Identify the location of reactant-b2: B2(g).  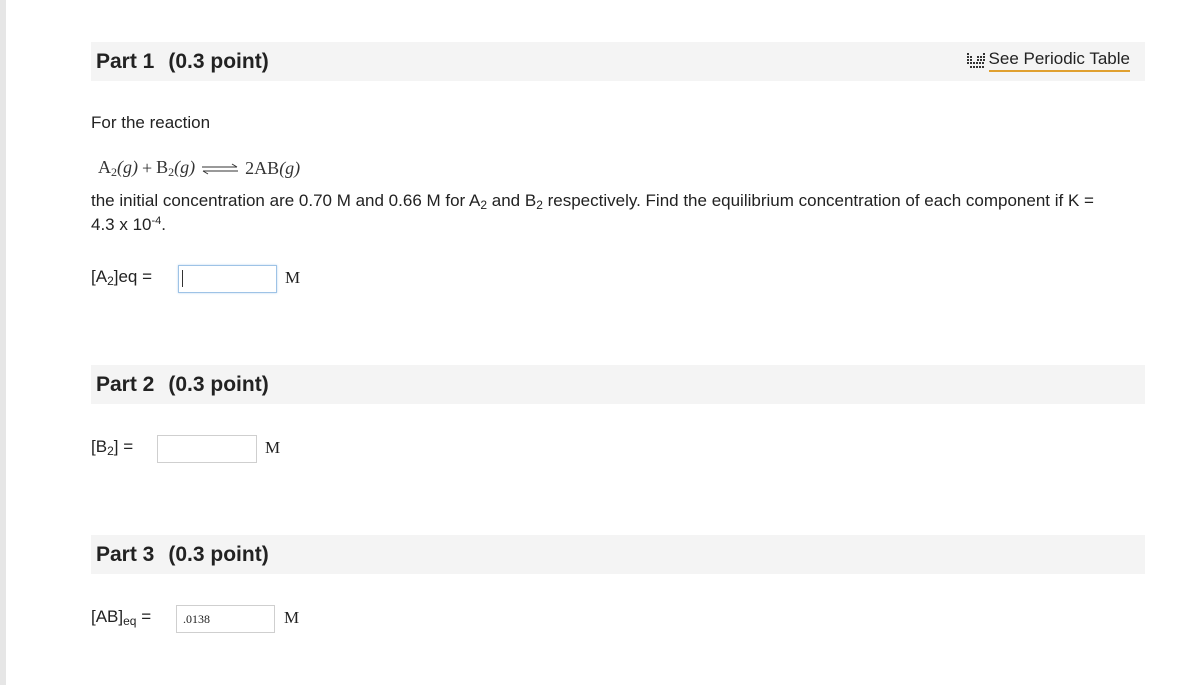
(176, 168).